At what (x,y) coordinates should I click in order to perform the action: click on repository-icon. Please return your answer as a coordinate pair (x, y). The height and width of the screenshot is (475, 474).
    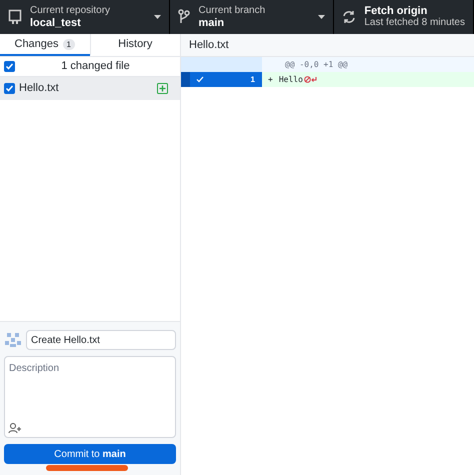
    Looking at the image, I should click on (15, 17).